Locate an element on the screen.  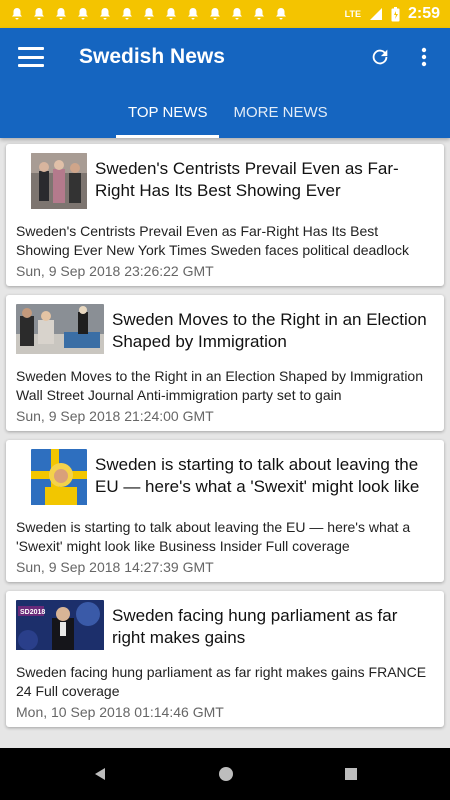
tab-more-news: MORE NEWS is located at coordinates (280, 112).